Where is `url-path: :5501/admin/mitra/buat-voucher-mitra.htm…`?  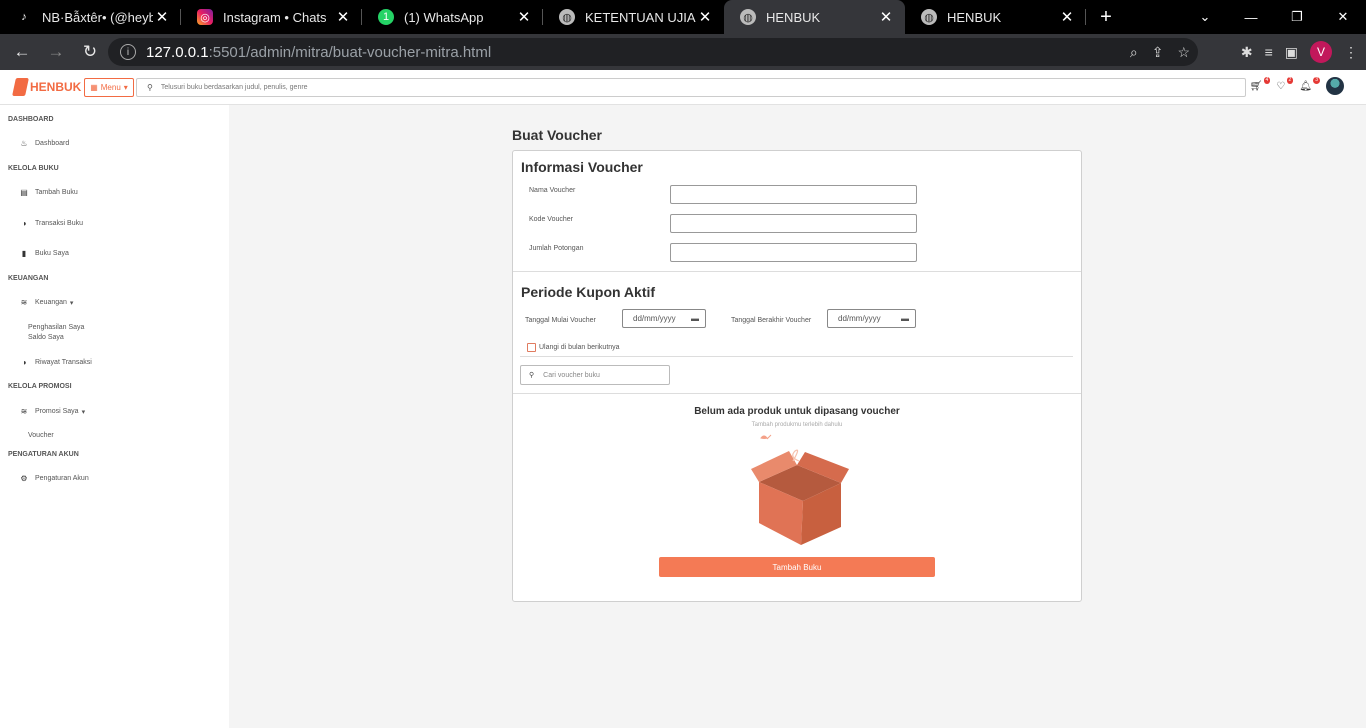 url-path: :5501/admin/mitra/buat-voucher-mitra.htm… is located at coordinates (350, 52).